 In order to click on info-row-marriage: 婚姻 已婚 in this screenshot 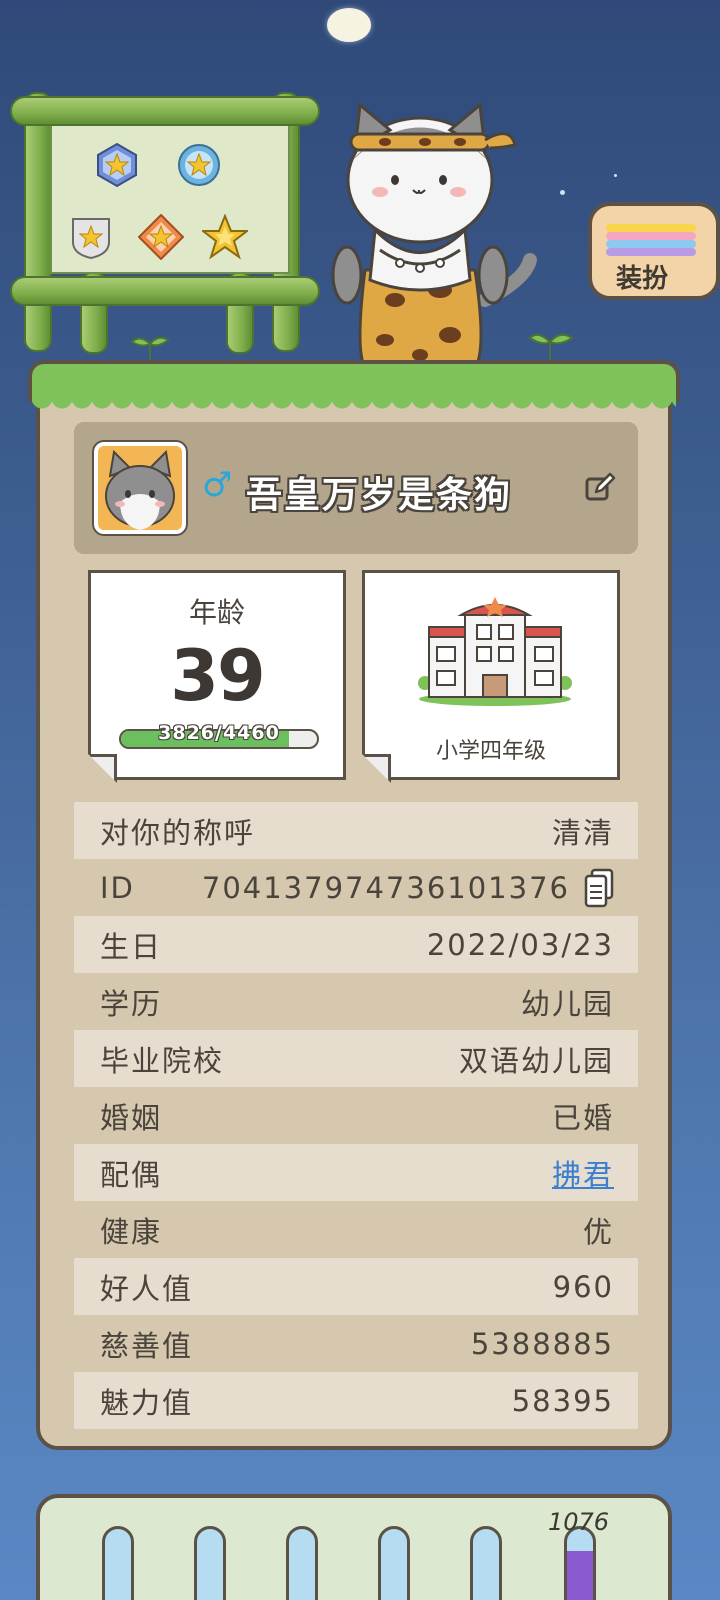, I will do `click(356, 1115)`.